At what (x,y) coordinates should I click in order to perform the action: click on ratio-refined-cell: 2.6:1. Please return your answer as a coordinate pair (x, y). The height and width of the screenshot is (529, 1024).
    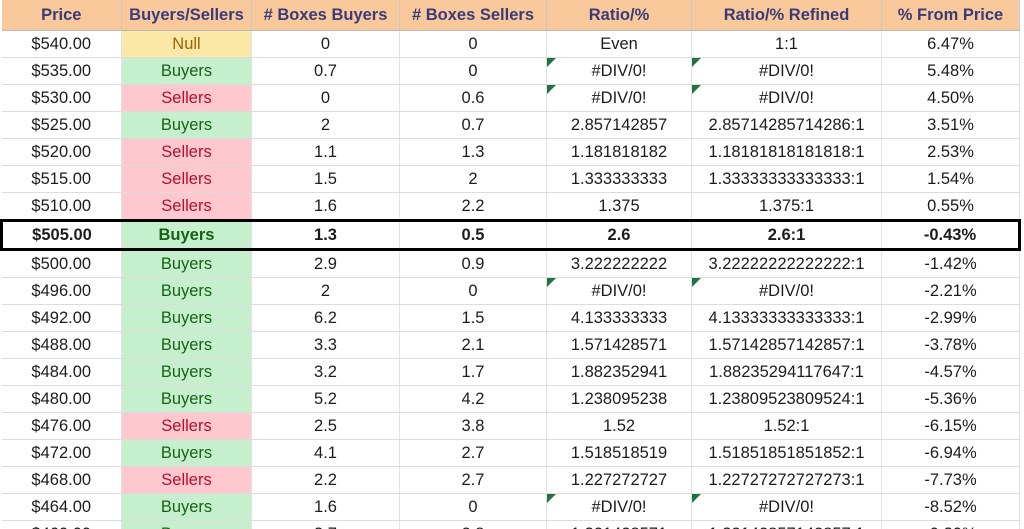
    Looking at the image, I should click on (786, 235).